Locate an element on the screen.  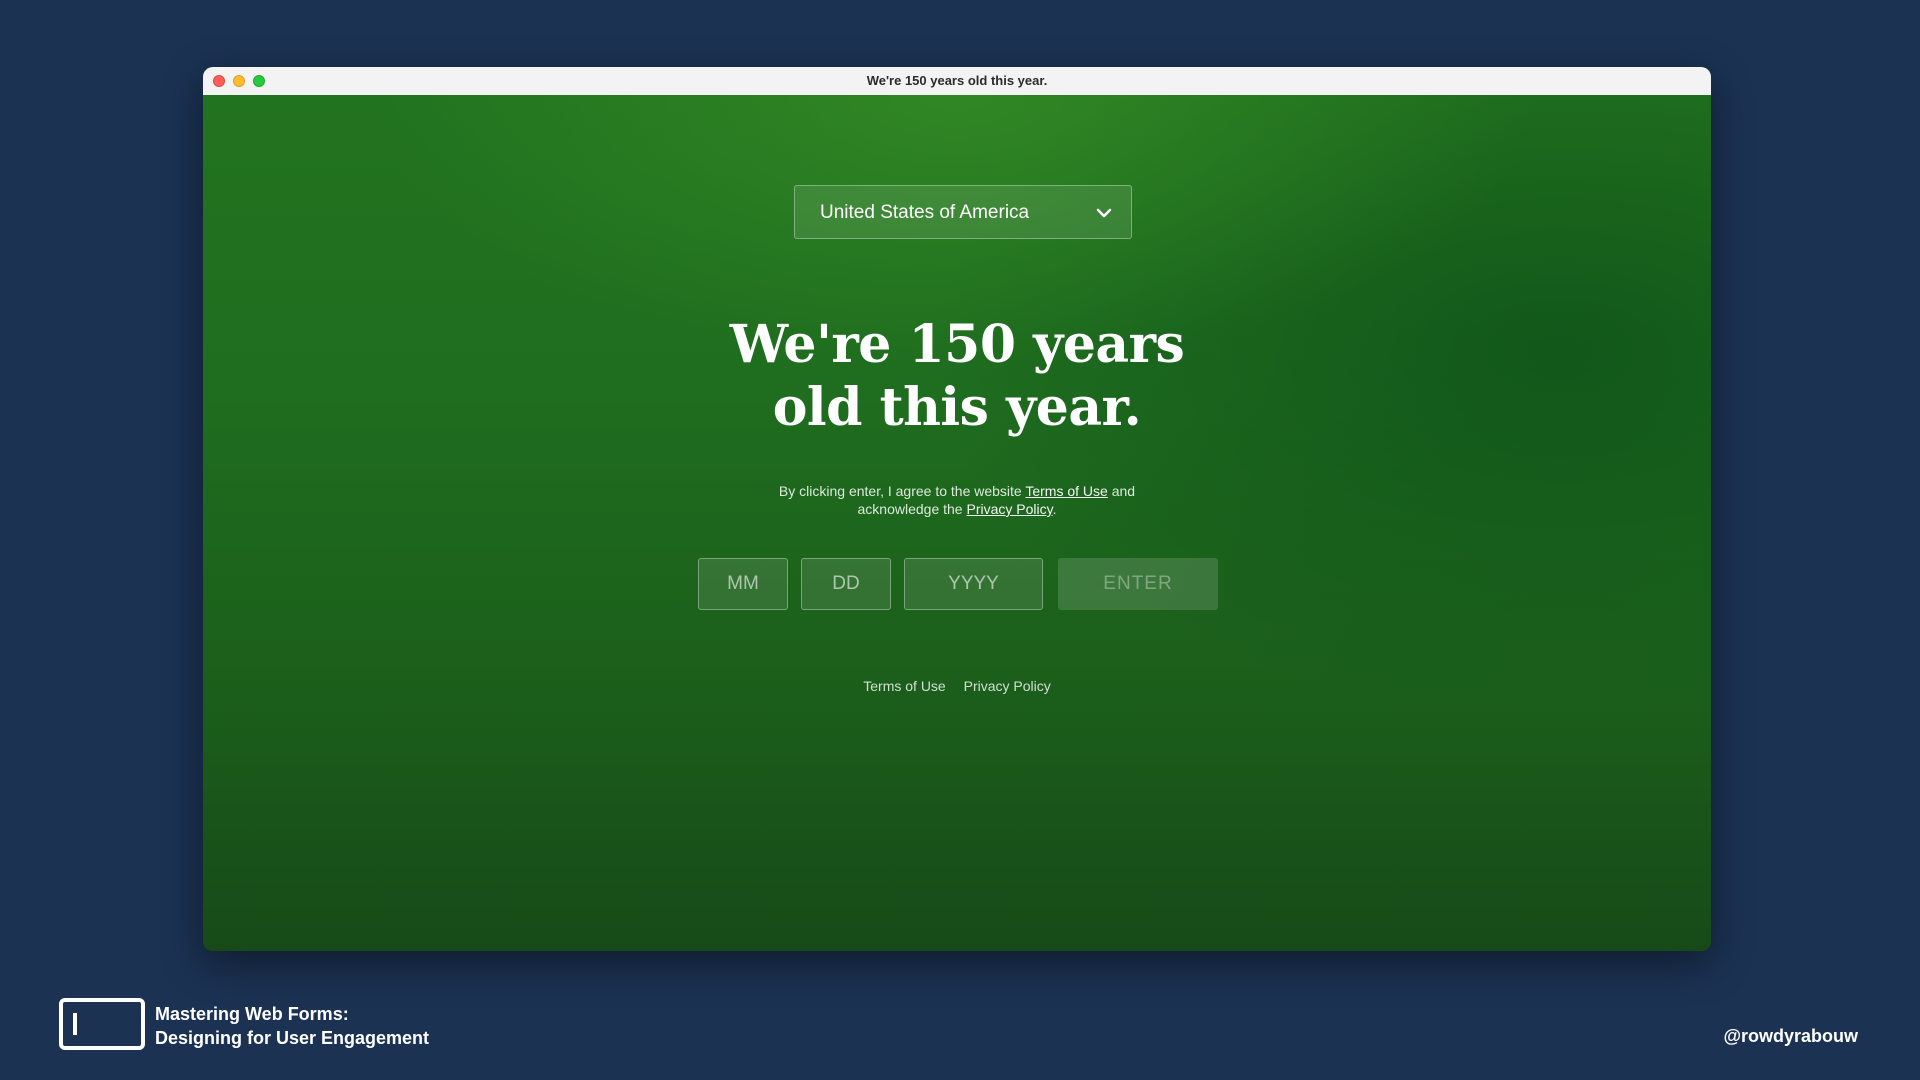
footer-terms-link: Terms of Use is located at coordinates (904, 686).